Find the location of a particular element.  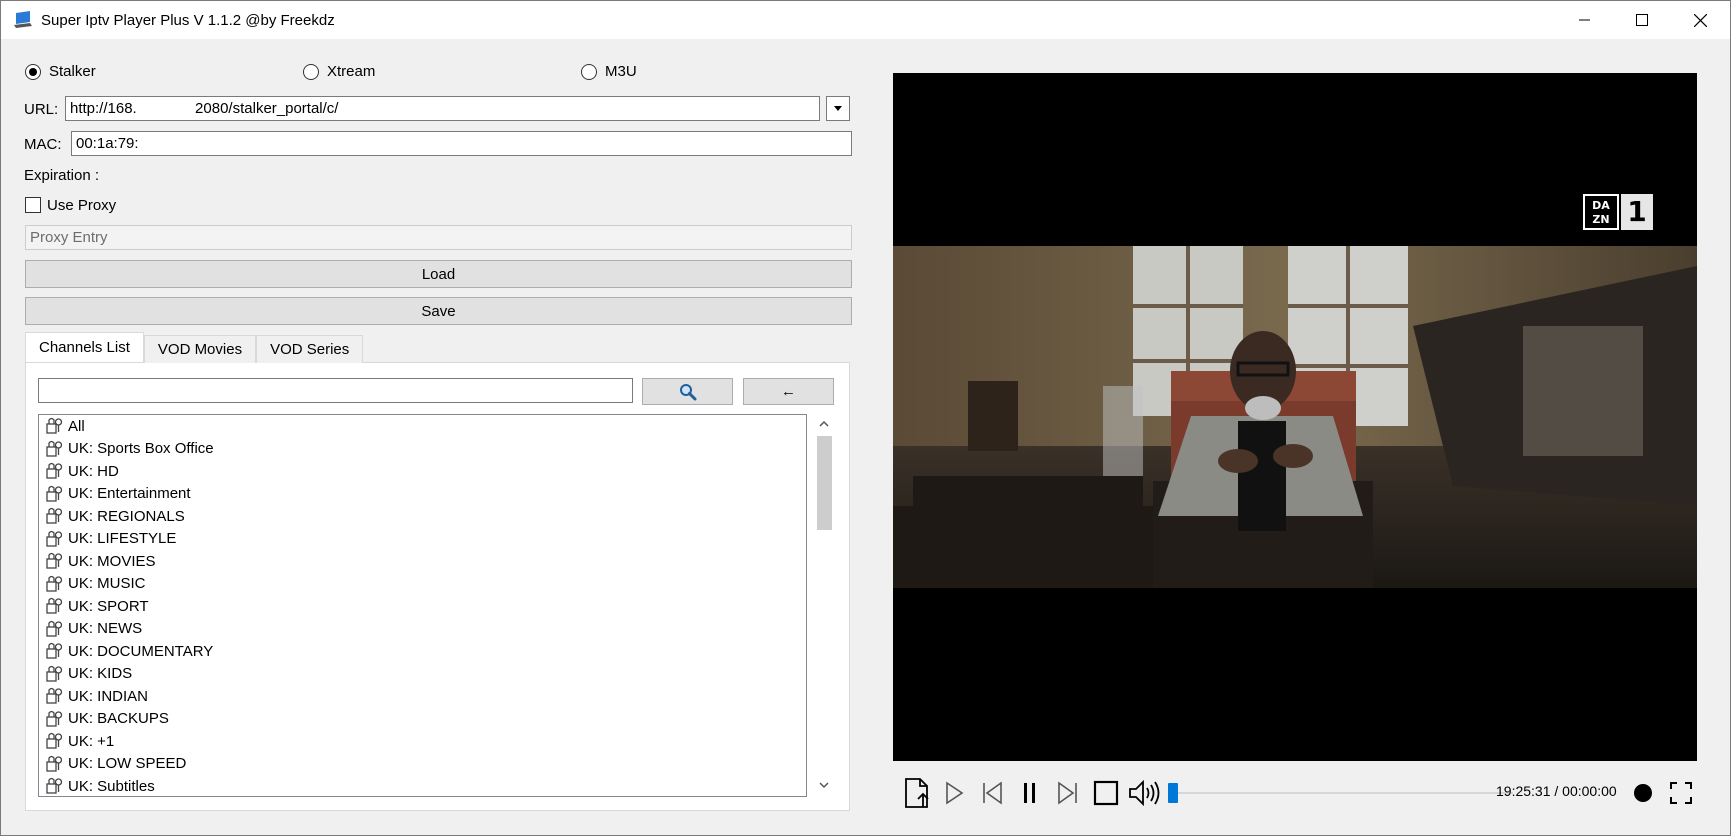

proxy-entry-field: Proxy Entry is located at coordinates (438, 237).